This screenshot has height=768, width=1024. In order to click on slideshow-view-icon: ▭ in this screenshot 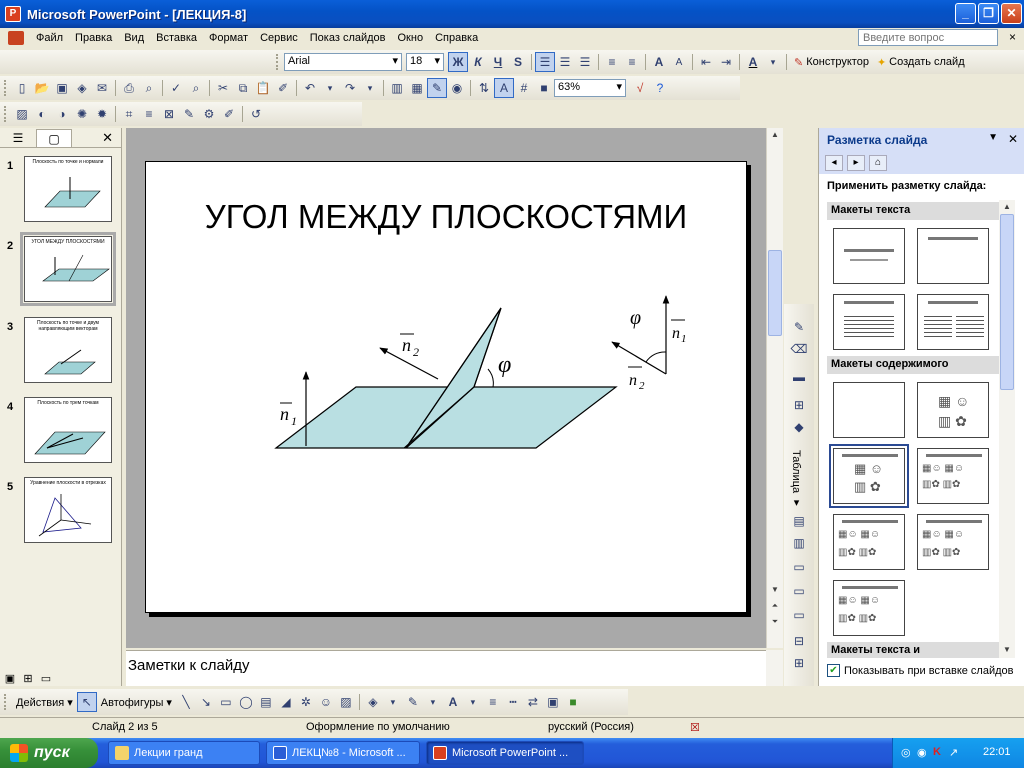, I will do `click(46, 679)`.